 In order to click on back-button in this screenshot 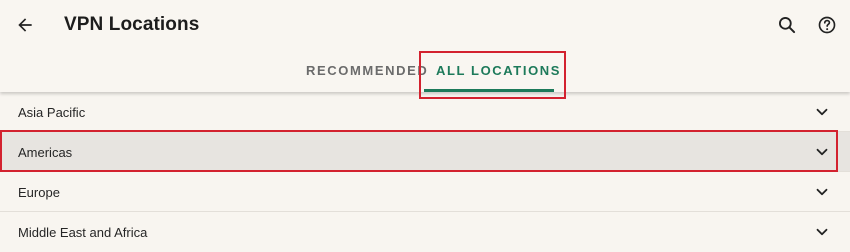, I will do `click(25, 25)`.